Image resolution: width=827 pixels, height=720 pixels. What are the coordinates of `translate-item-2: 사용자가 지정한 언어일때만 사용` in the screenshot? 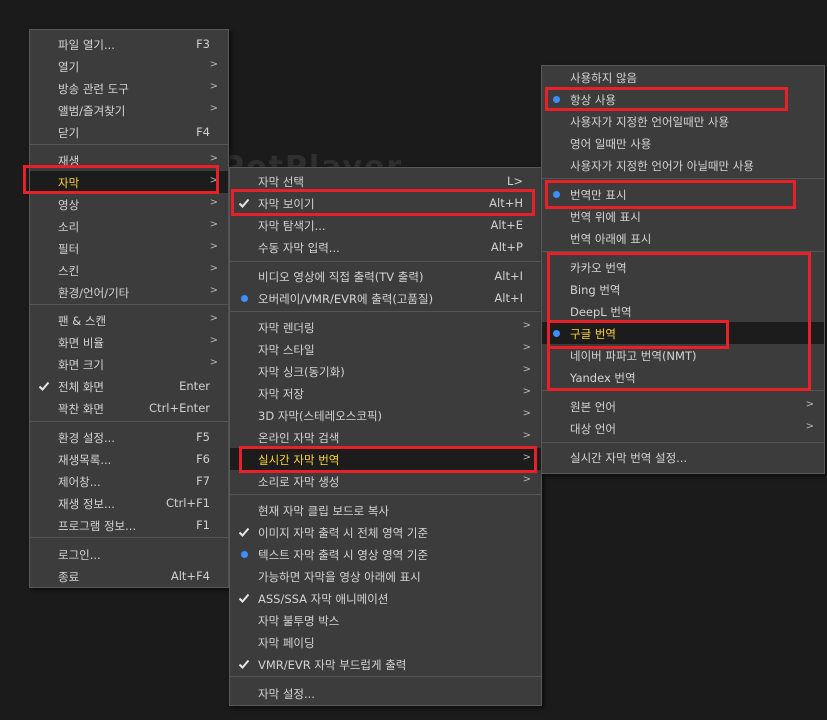 It's located at (683, 121).